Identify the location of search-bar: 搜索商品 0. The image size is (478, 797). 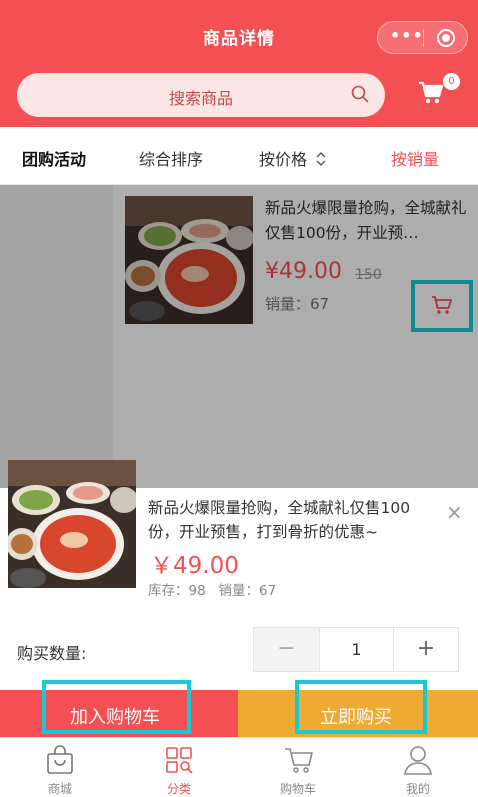
(239, 95).